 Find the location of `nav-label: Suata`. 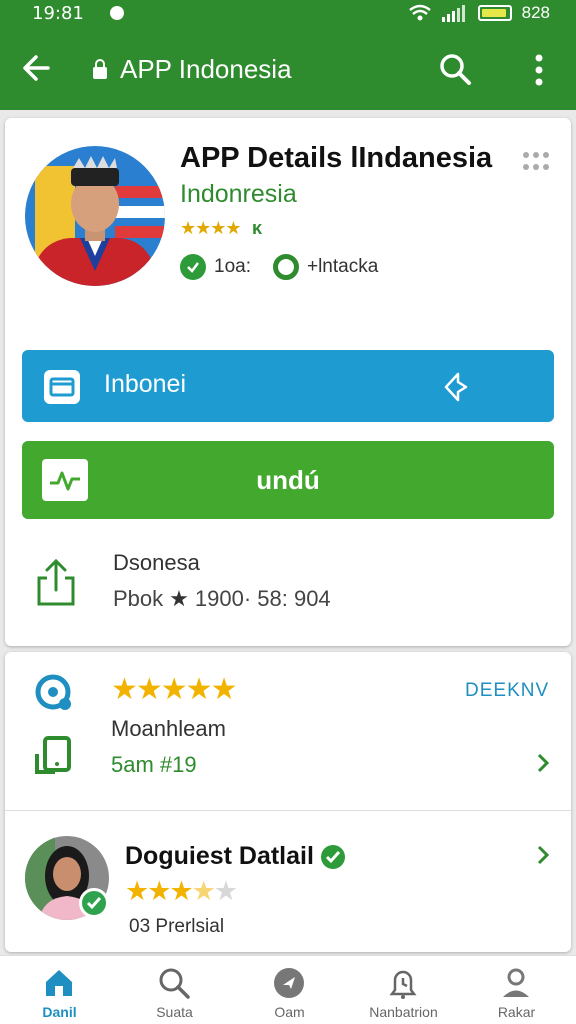

nav-label: Suata is located at coordinates (174, 1012).